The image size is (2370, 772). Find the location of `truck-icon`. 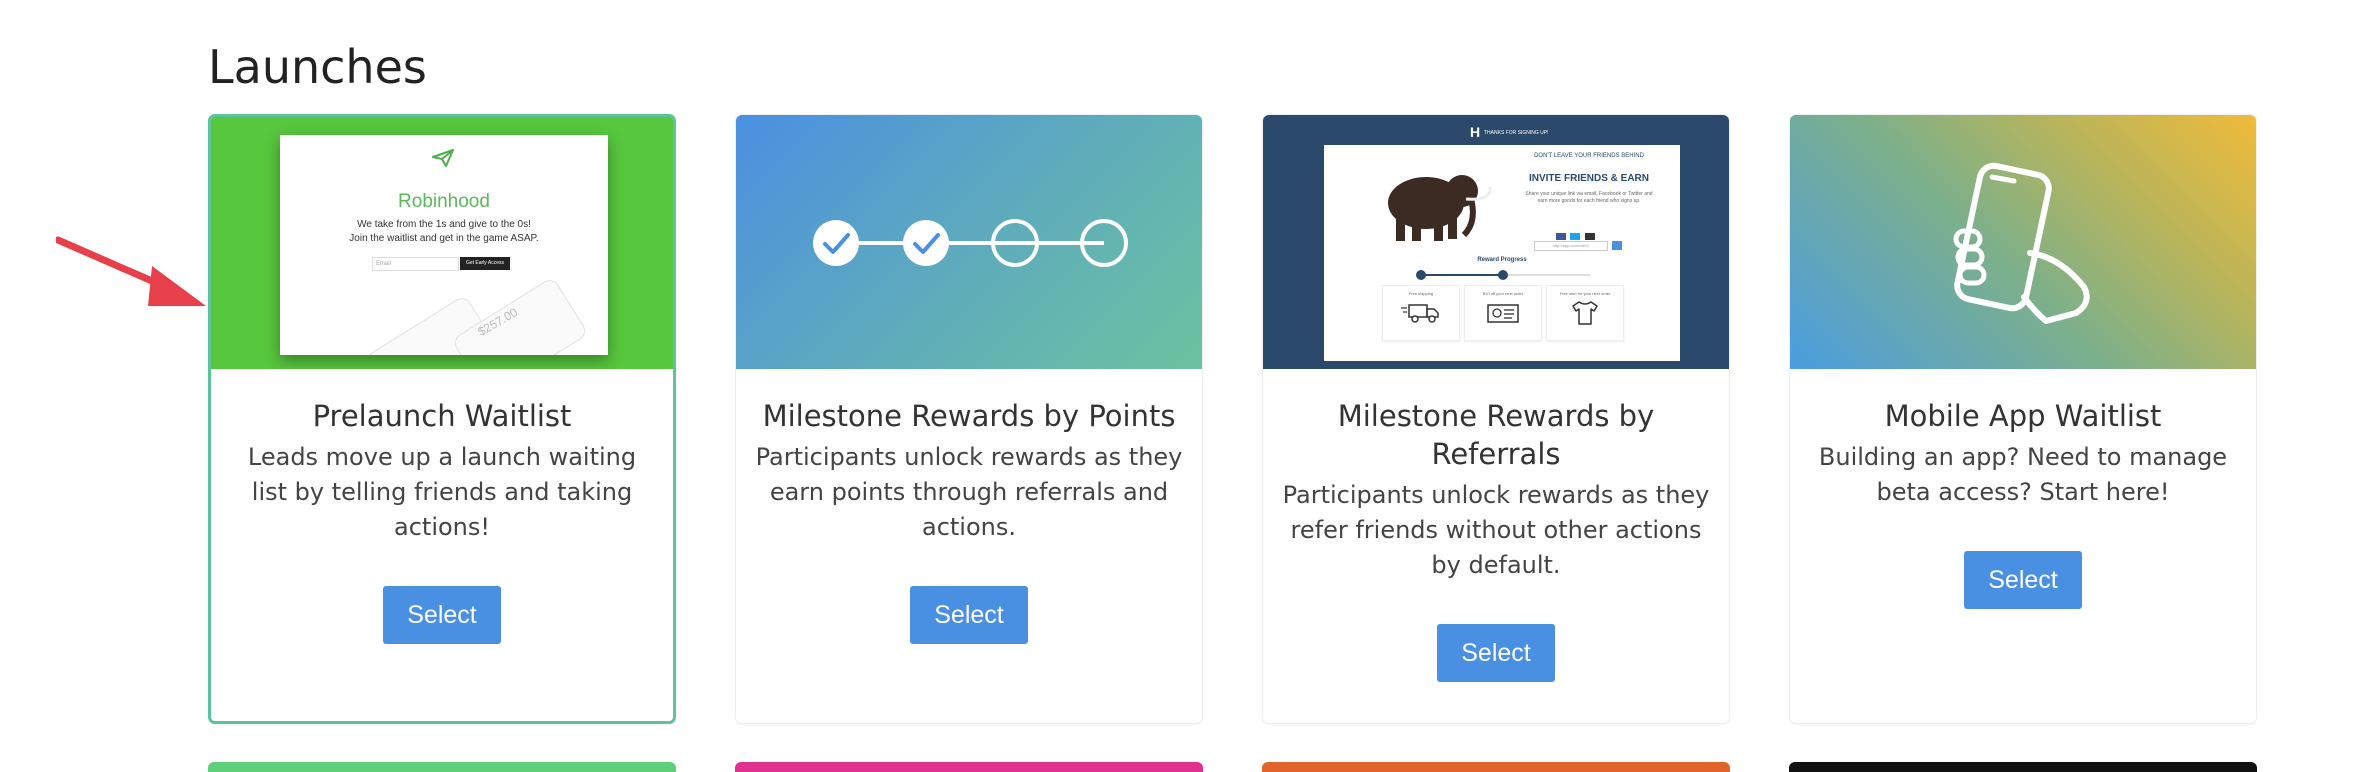

truck-icon is located at coordinates (1420, 313).